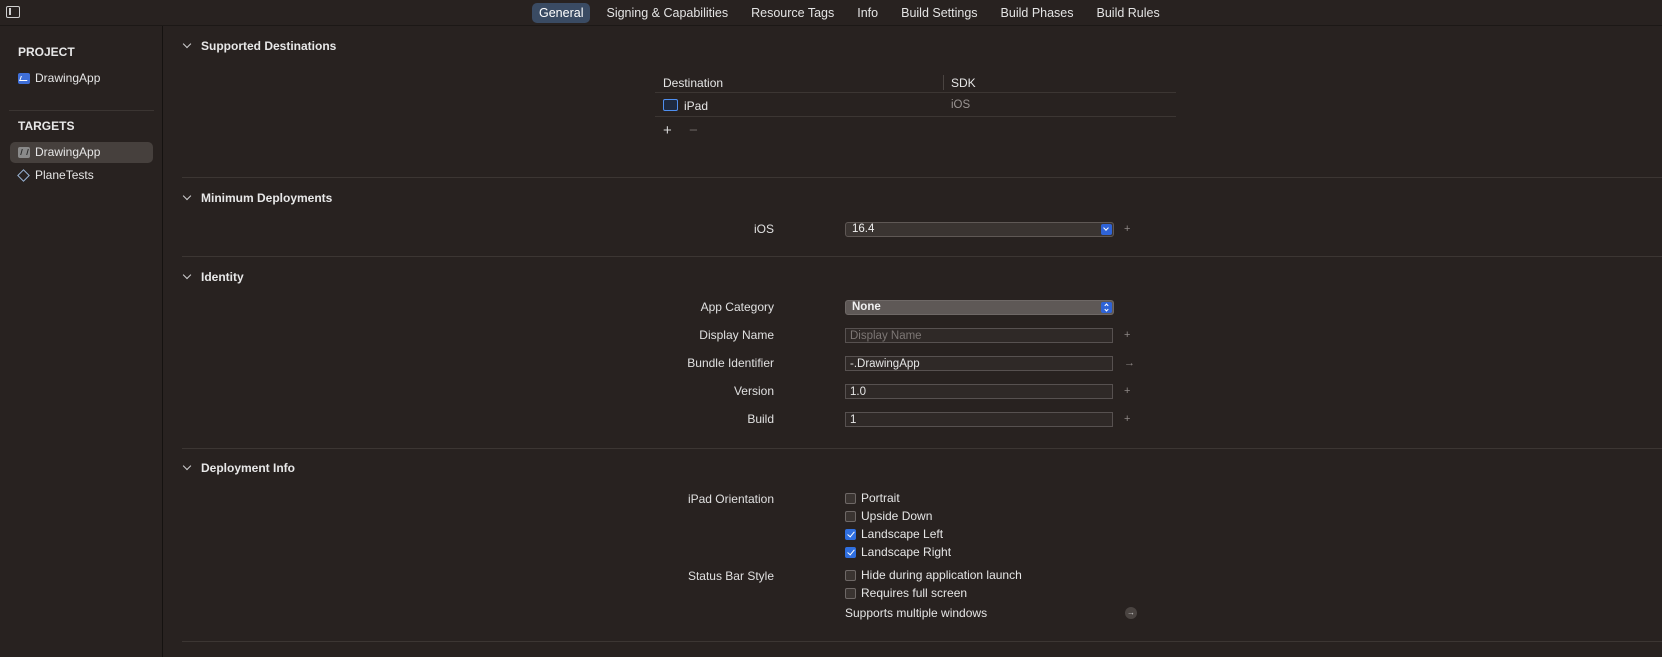 The height and width of the screenshot is (657, 1662). I want to click on app-category-popup: None, so click(979, 307).